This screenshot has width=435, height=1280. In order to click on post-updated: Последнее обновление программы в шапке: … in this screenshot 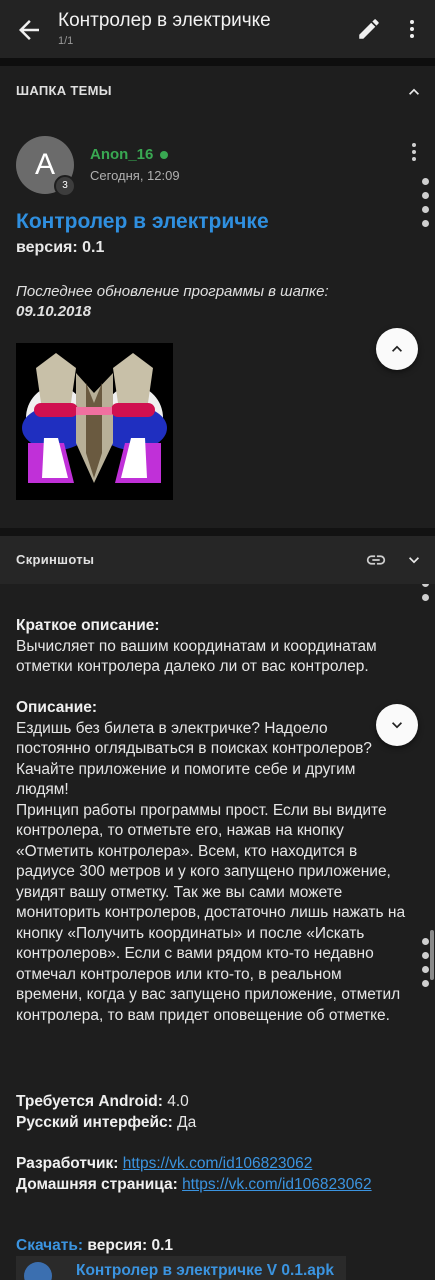, I will do `click(206, 302)`.